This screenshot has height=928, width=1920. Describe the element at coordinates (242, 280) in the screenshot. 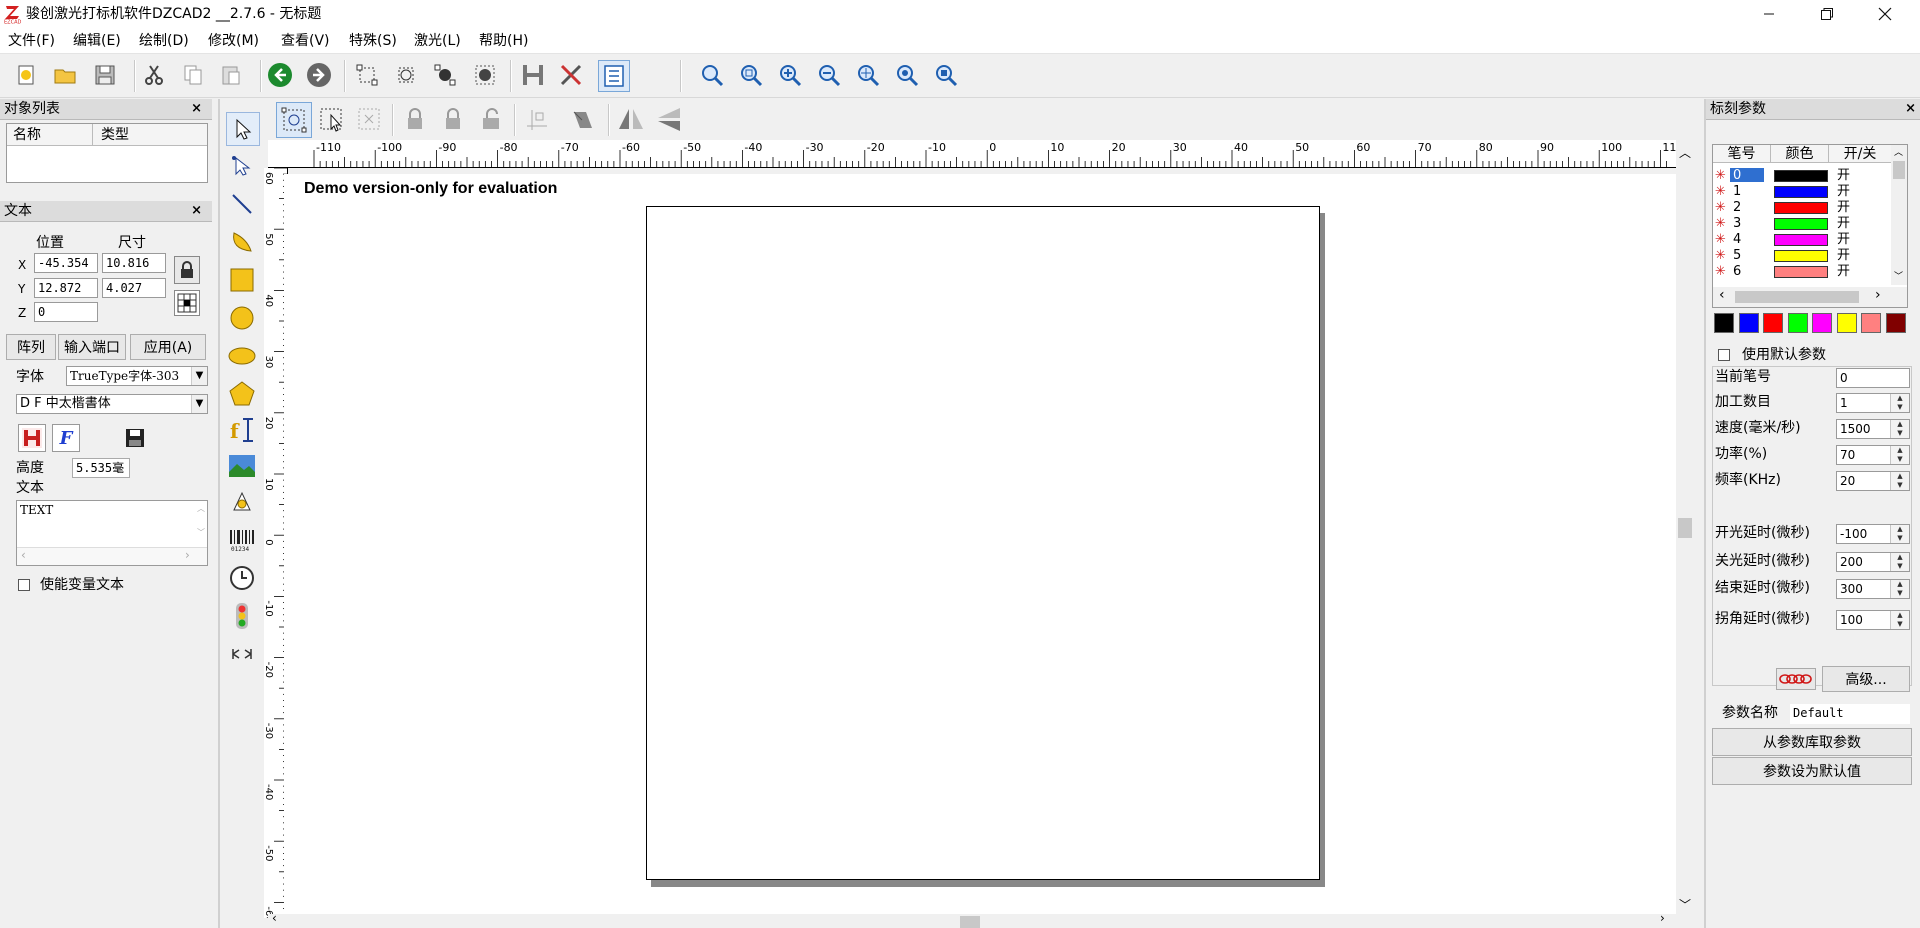

I see `rectangle-tool-icon` at that location.